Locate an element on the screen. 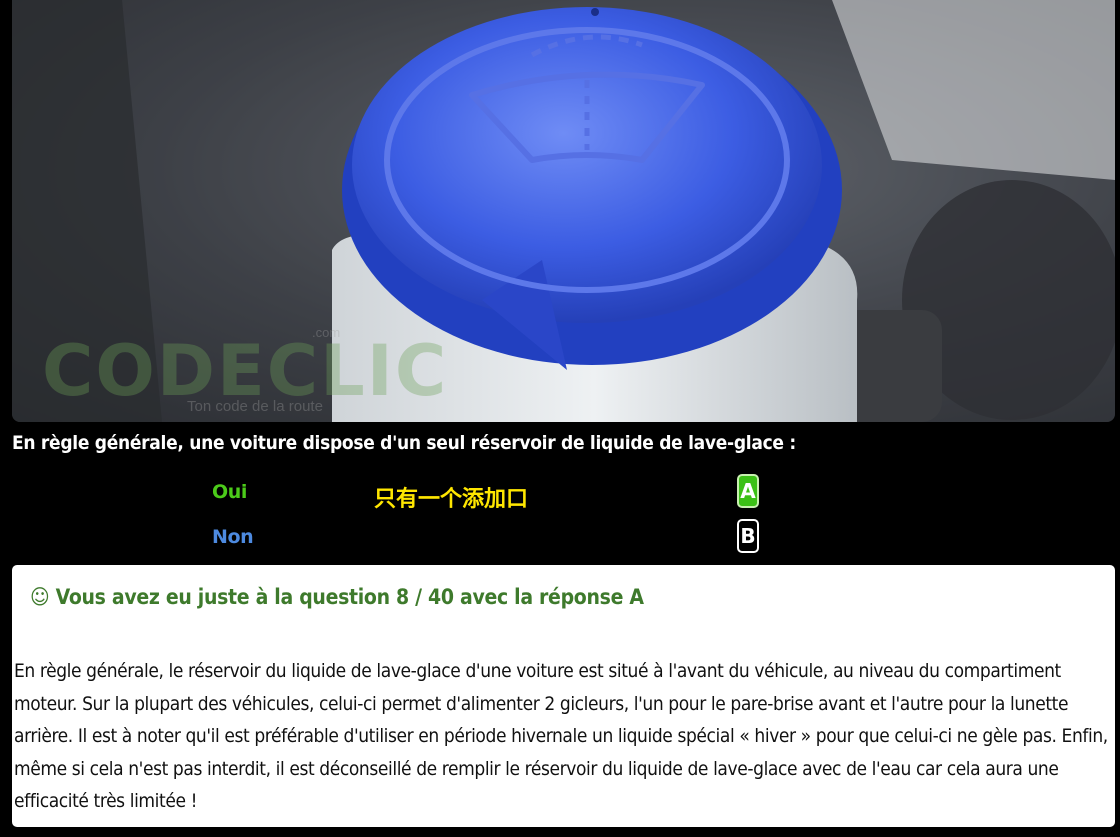  answer-a-label: Oui is located at coordinates (229, 492).